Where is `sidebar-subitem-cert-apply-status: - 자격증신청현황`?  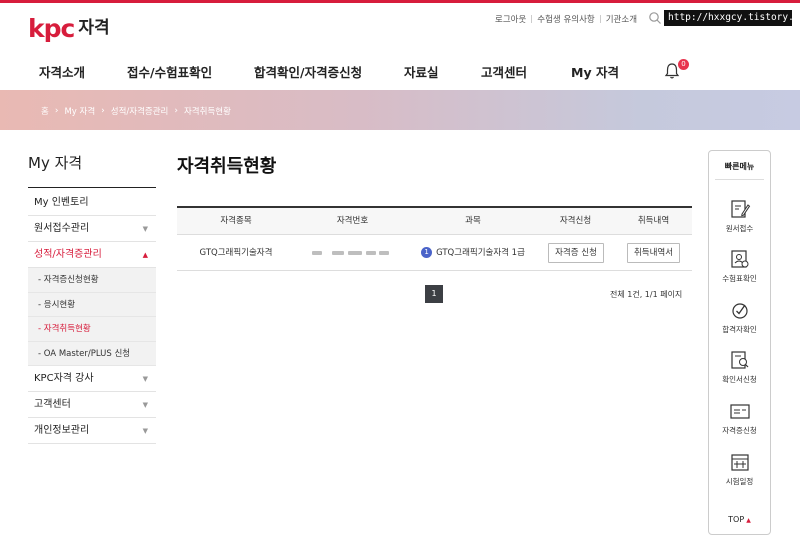
sidebar-subitem-cert-apply-status: - 자격증신청현황 is located at coordinates (92, 280).